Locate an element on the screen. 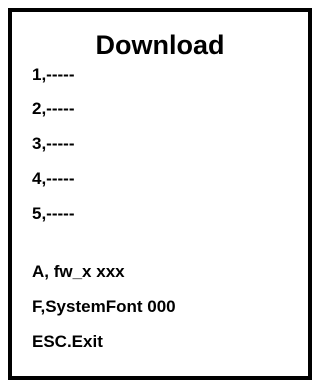 This screenshot has width=322, height=390. slot-2: 2,----- is located at coordinates (53, 109).